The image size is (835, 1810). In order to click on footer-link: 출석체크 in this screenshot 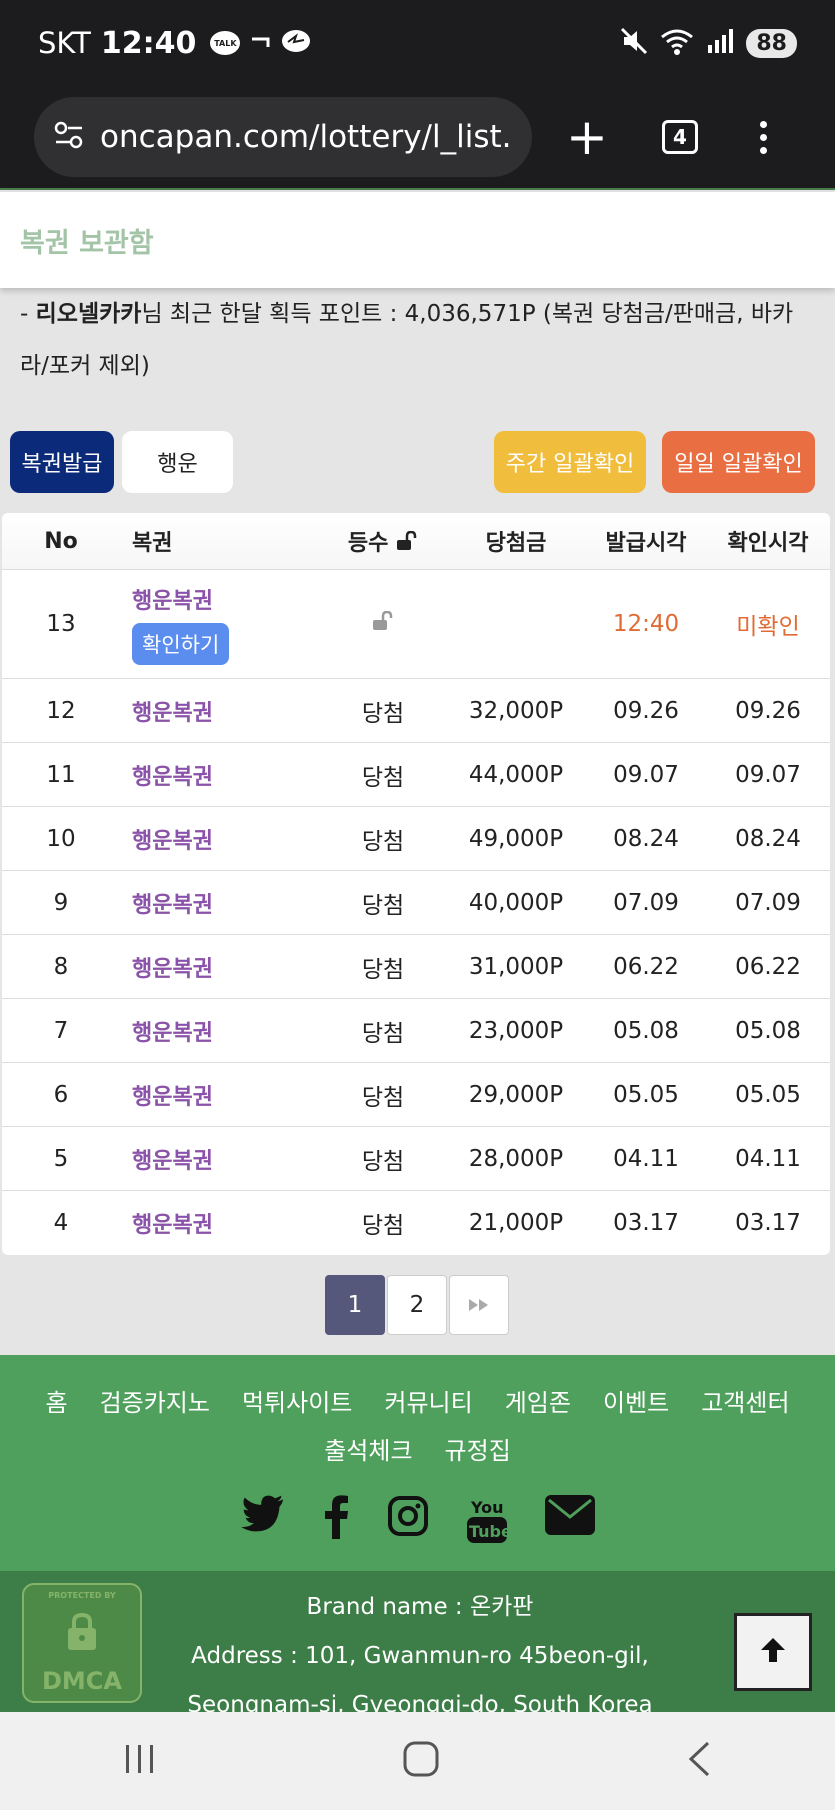, I will do `click(368, 1451)`.